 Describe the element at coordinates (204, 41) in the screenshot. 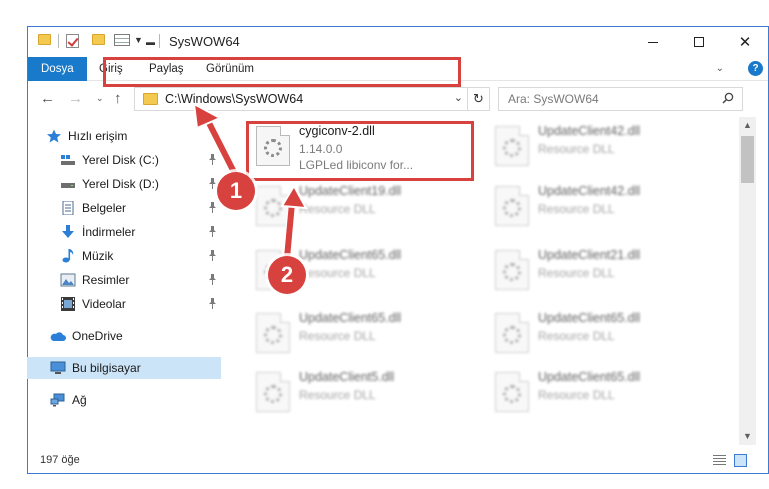

I see `window-title: SysWOW64` at that location.